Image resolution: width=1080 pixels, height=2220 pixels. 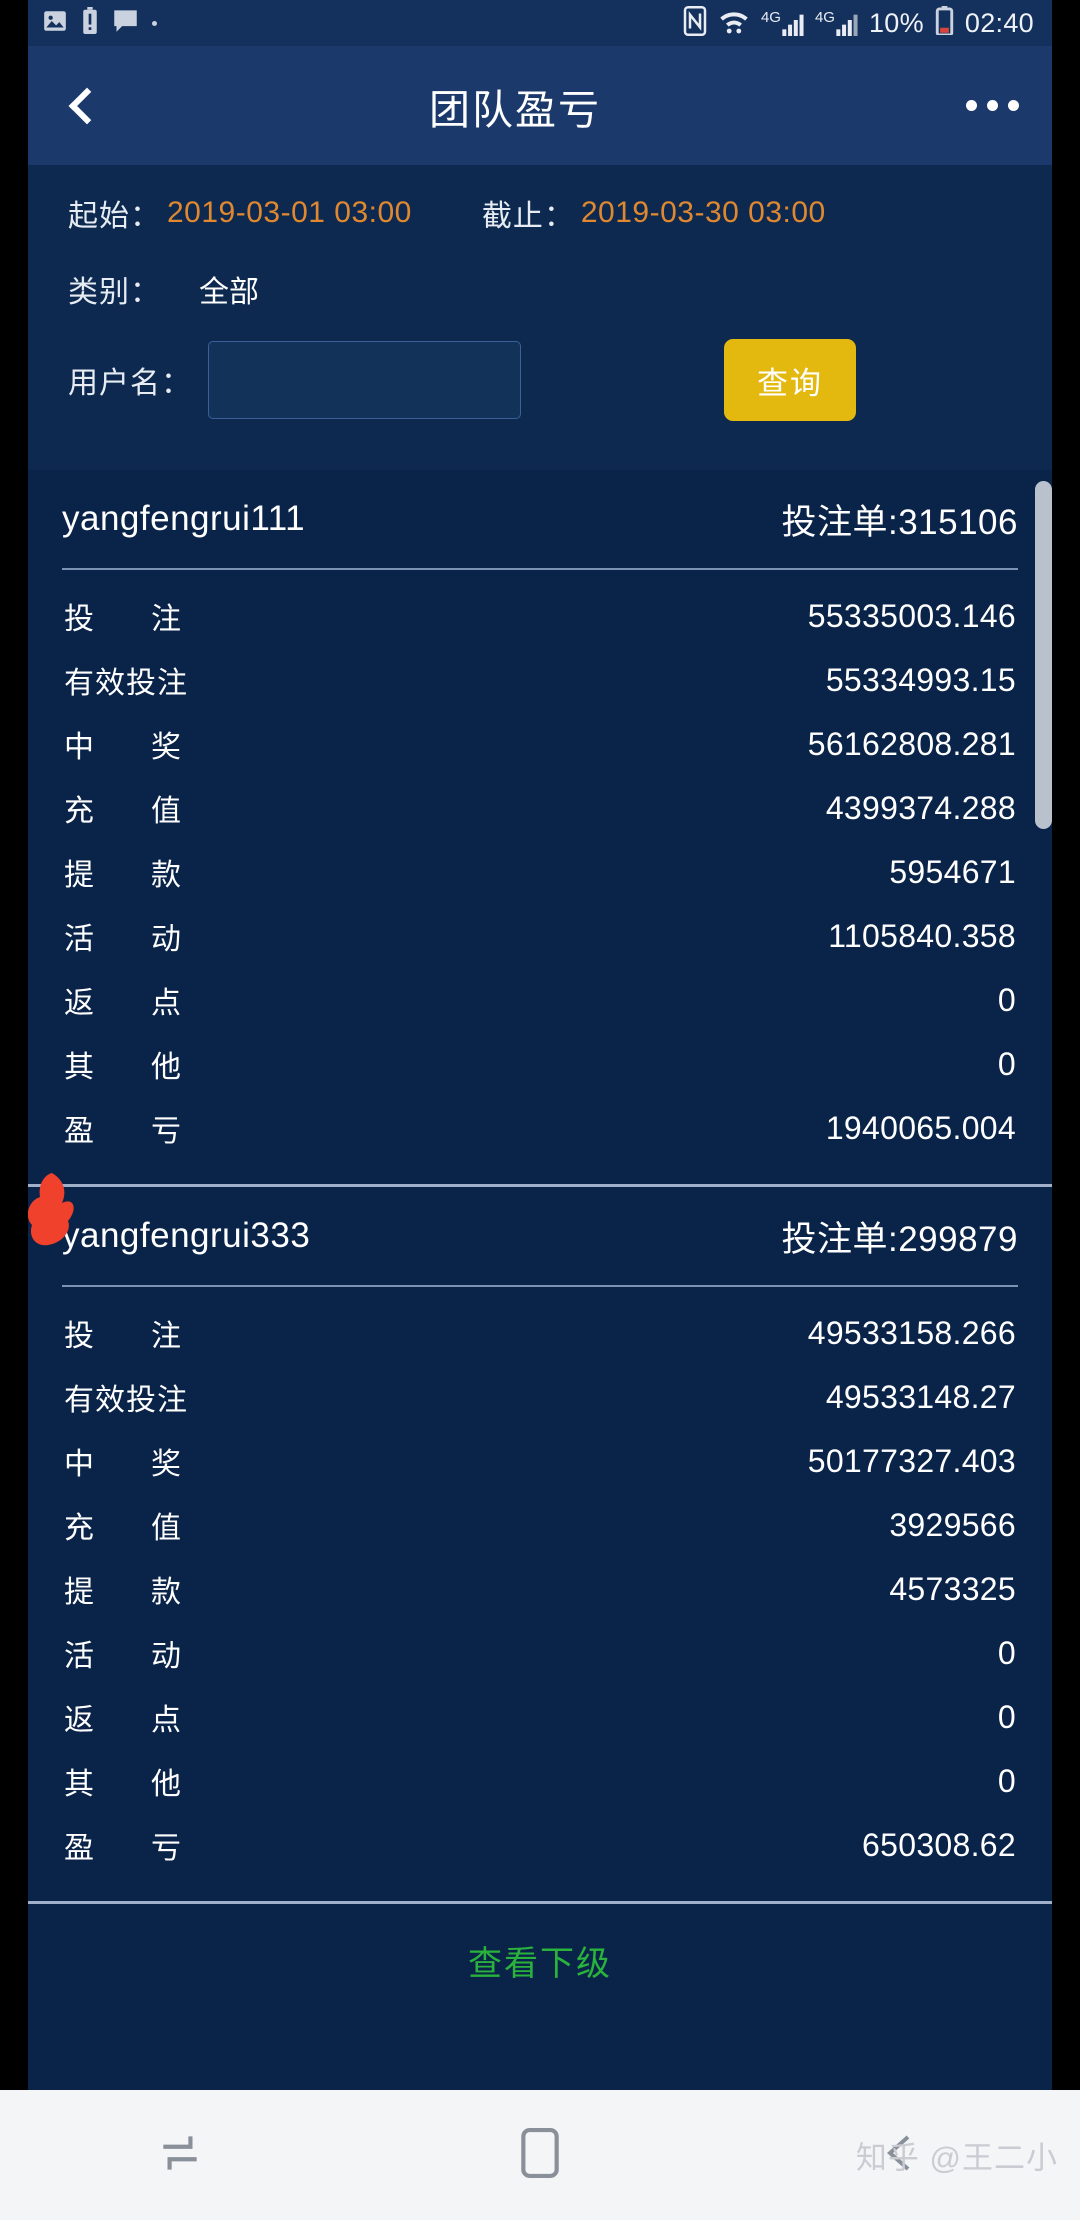 What do you see at coordinates (952, 1524) in the screenshot?
I see `stat-value: 3929566` at bounding box center [952, 1524].